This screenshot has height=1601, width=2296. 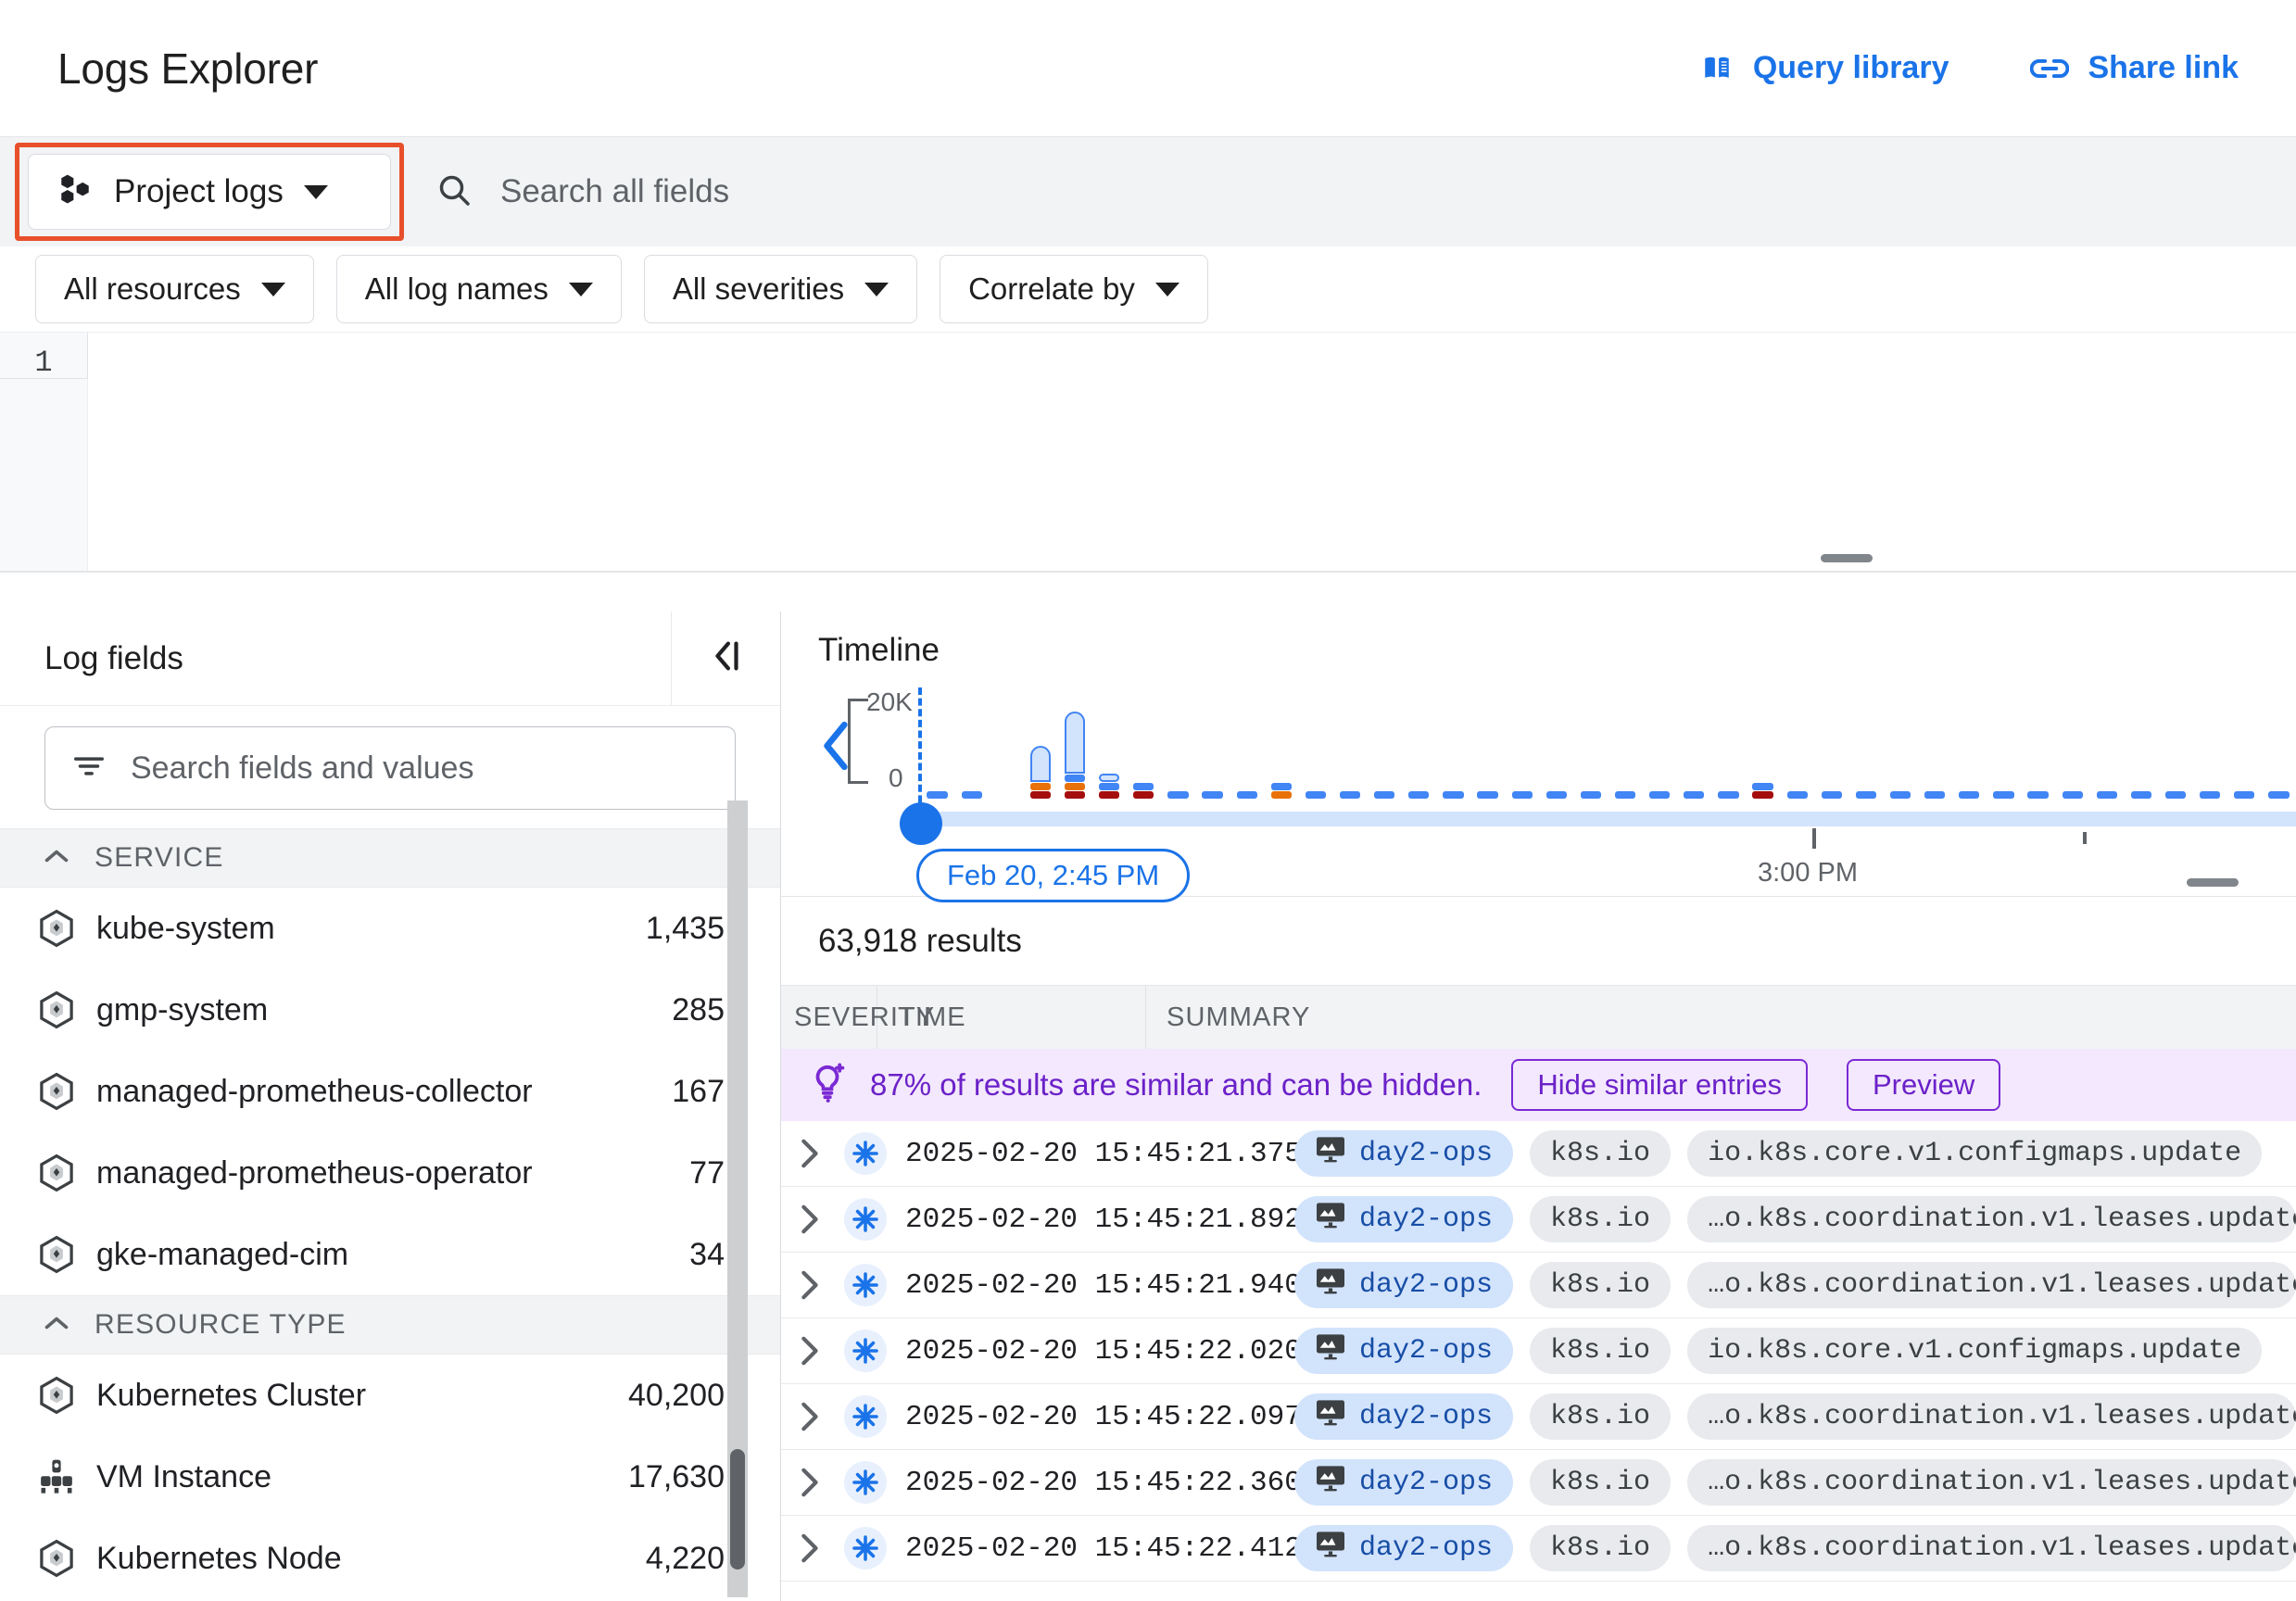 What do you see at coordinates (921, 824) in the screenshot?
I see `timeline-slider-knob` at bounding box center [921, 824].